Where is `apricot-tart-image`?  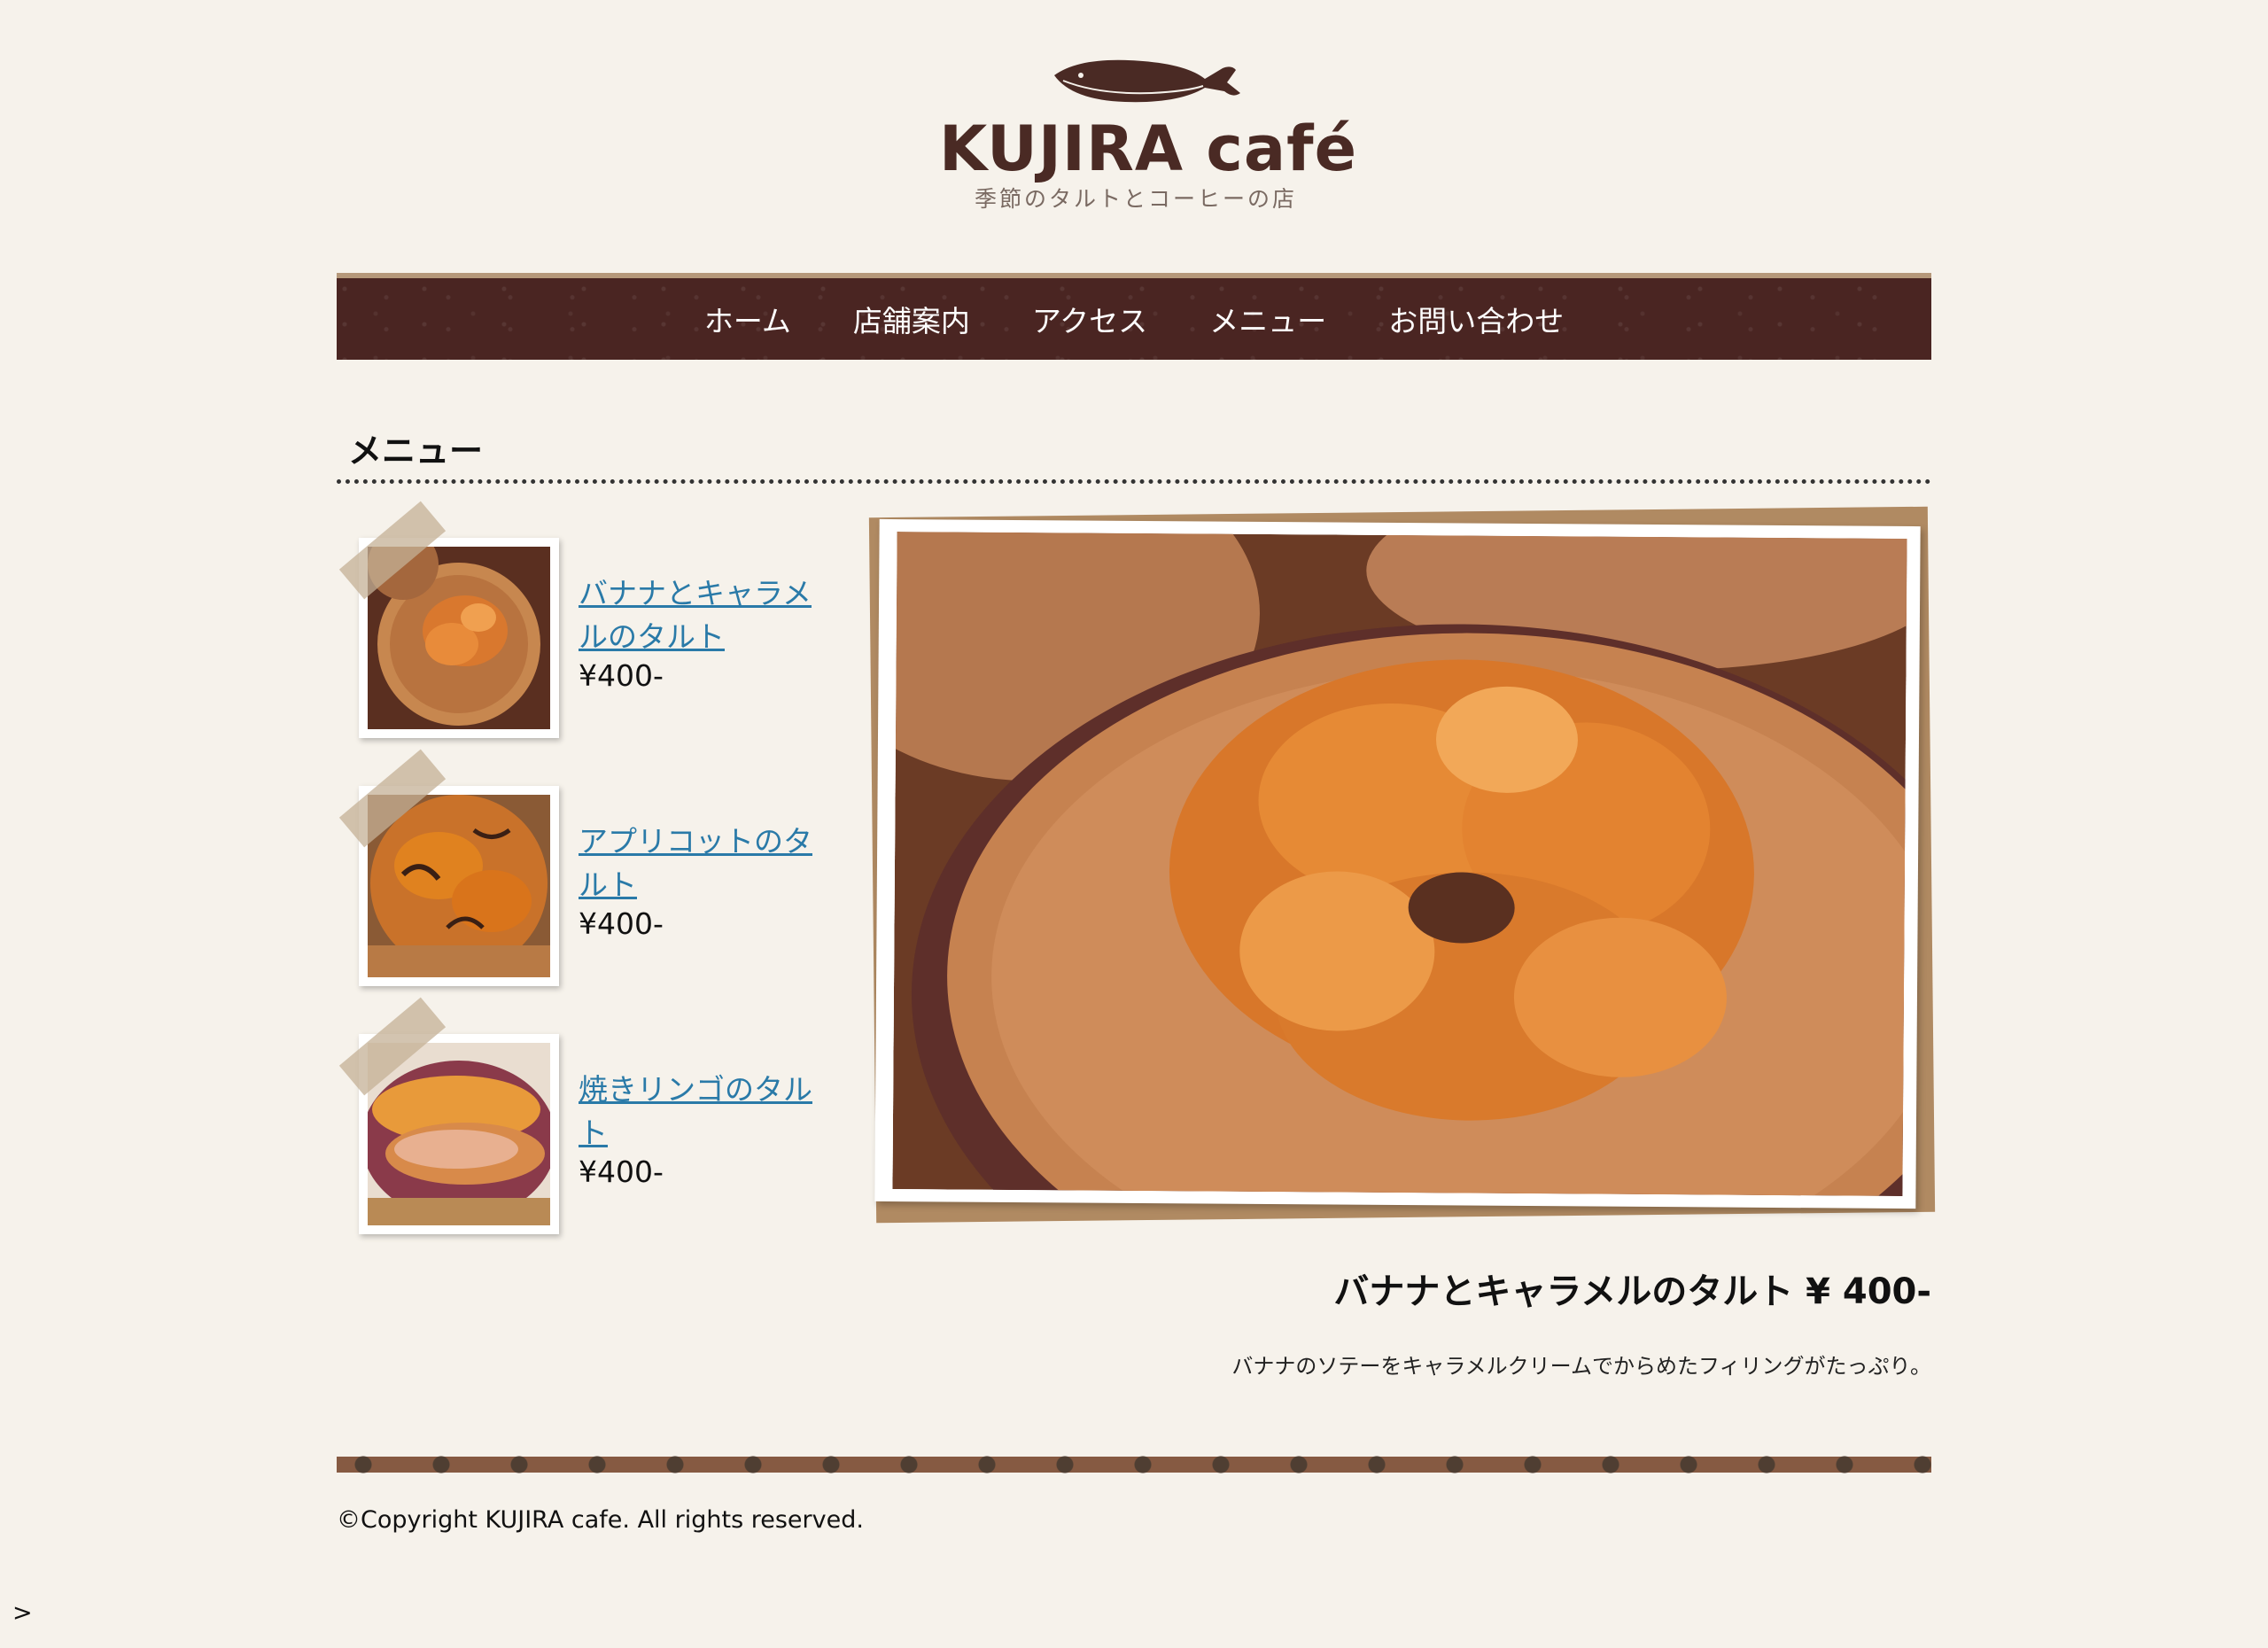
apricot-tart-image is located at coordinates (459, 886).